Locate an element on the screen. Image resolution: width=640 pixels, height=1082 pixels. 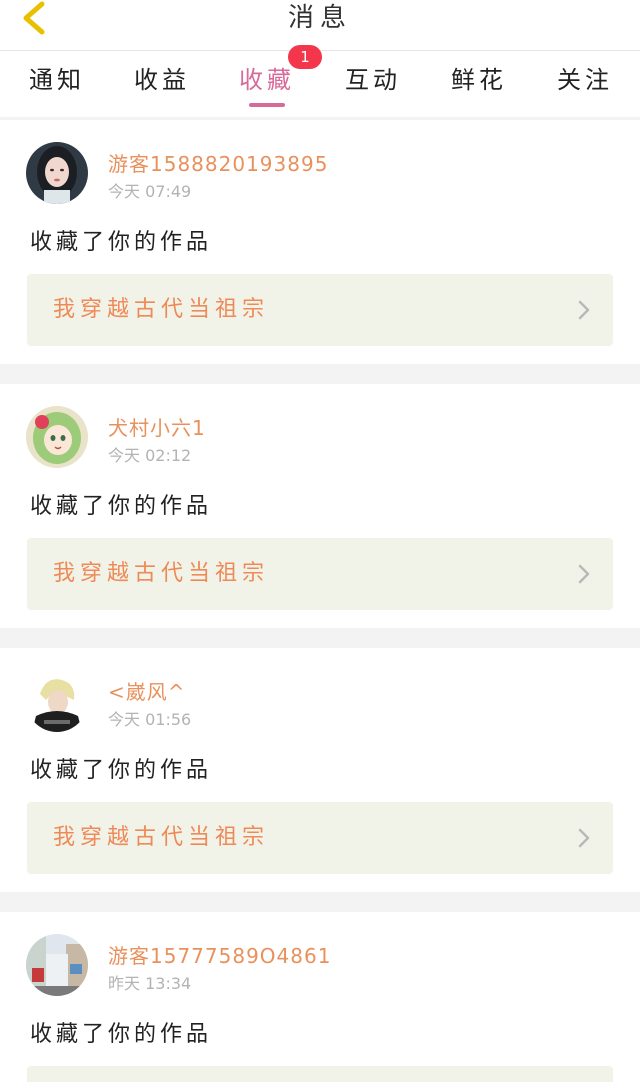
unread-badge: 1 is located at coordinates (305, 57).